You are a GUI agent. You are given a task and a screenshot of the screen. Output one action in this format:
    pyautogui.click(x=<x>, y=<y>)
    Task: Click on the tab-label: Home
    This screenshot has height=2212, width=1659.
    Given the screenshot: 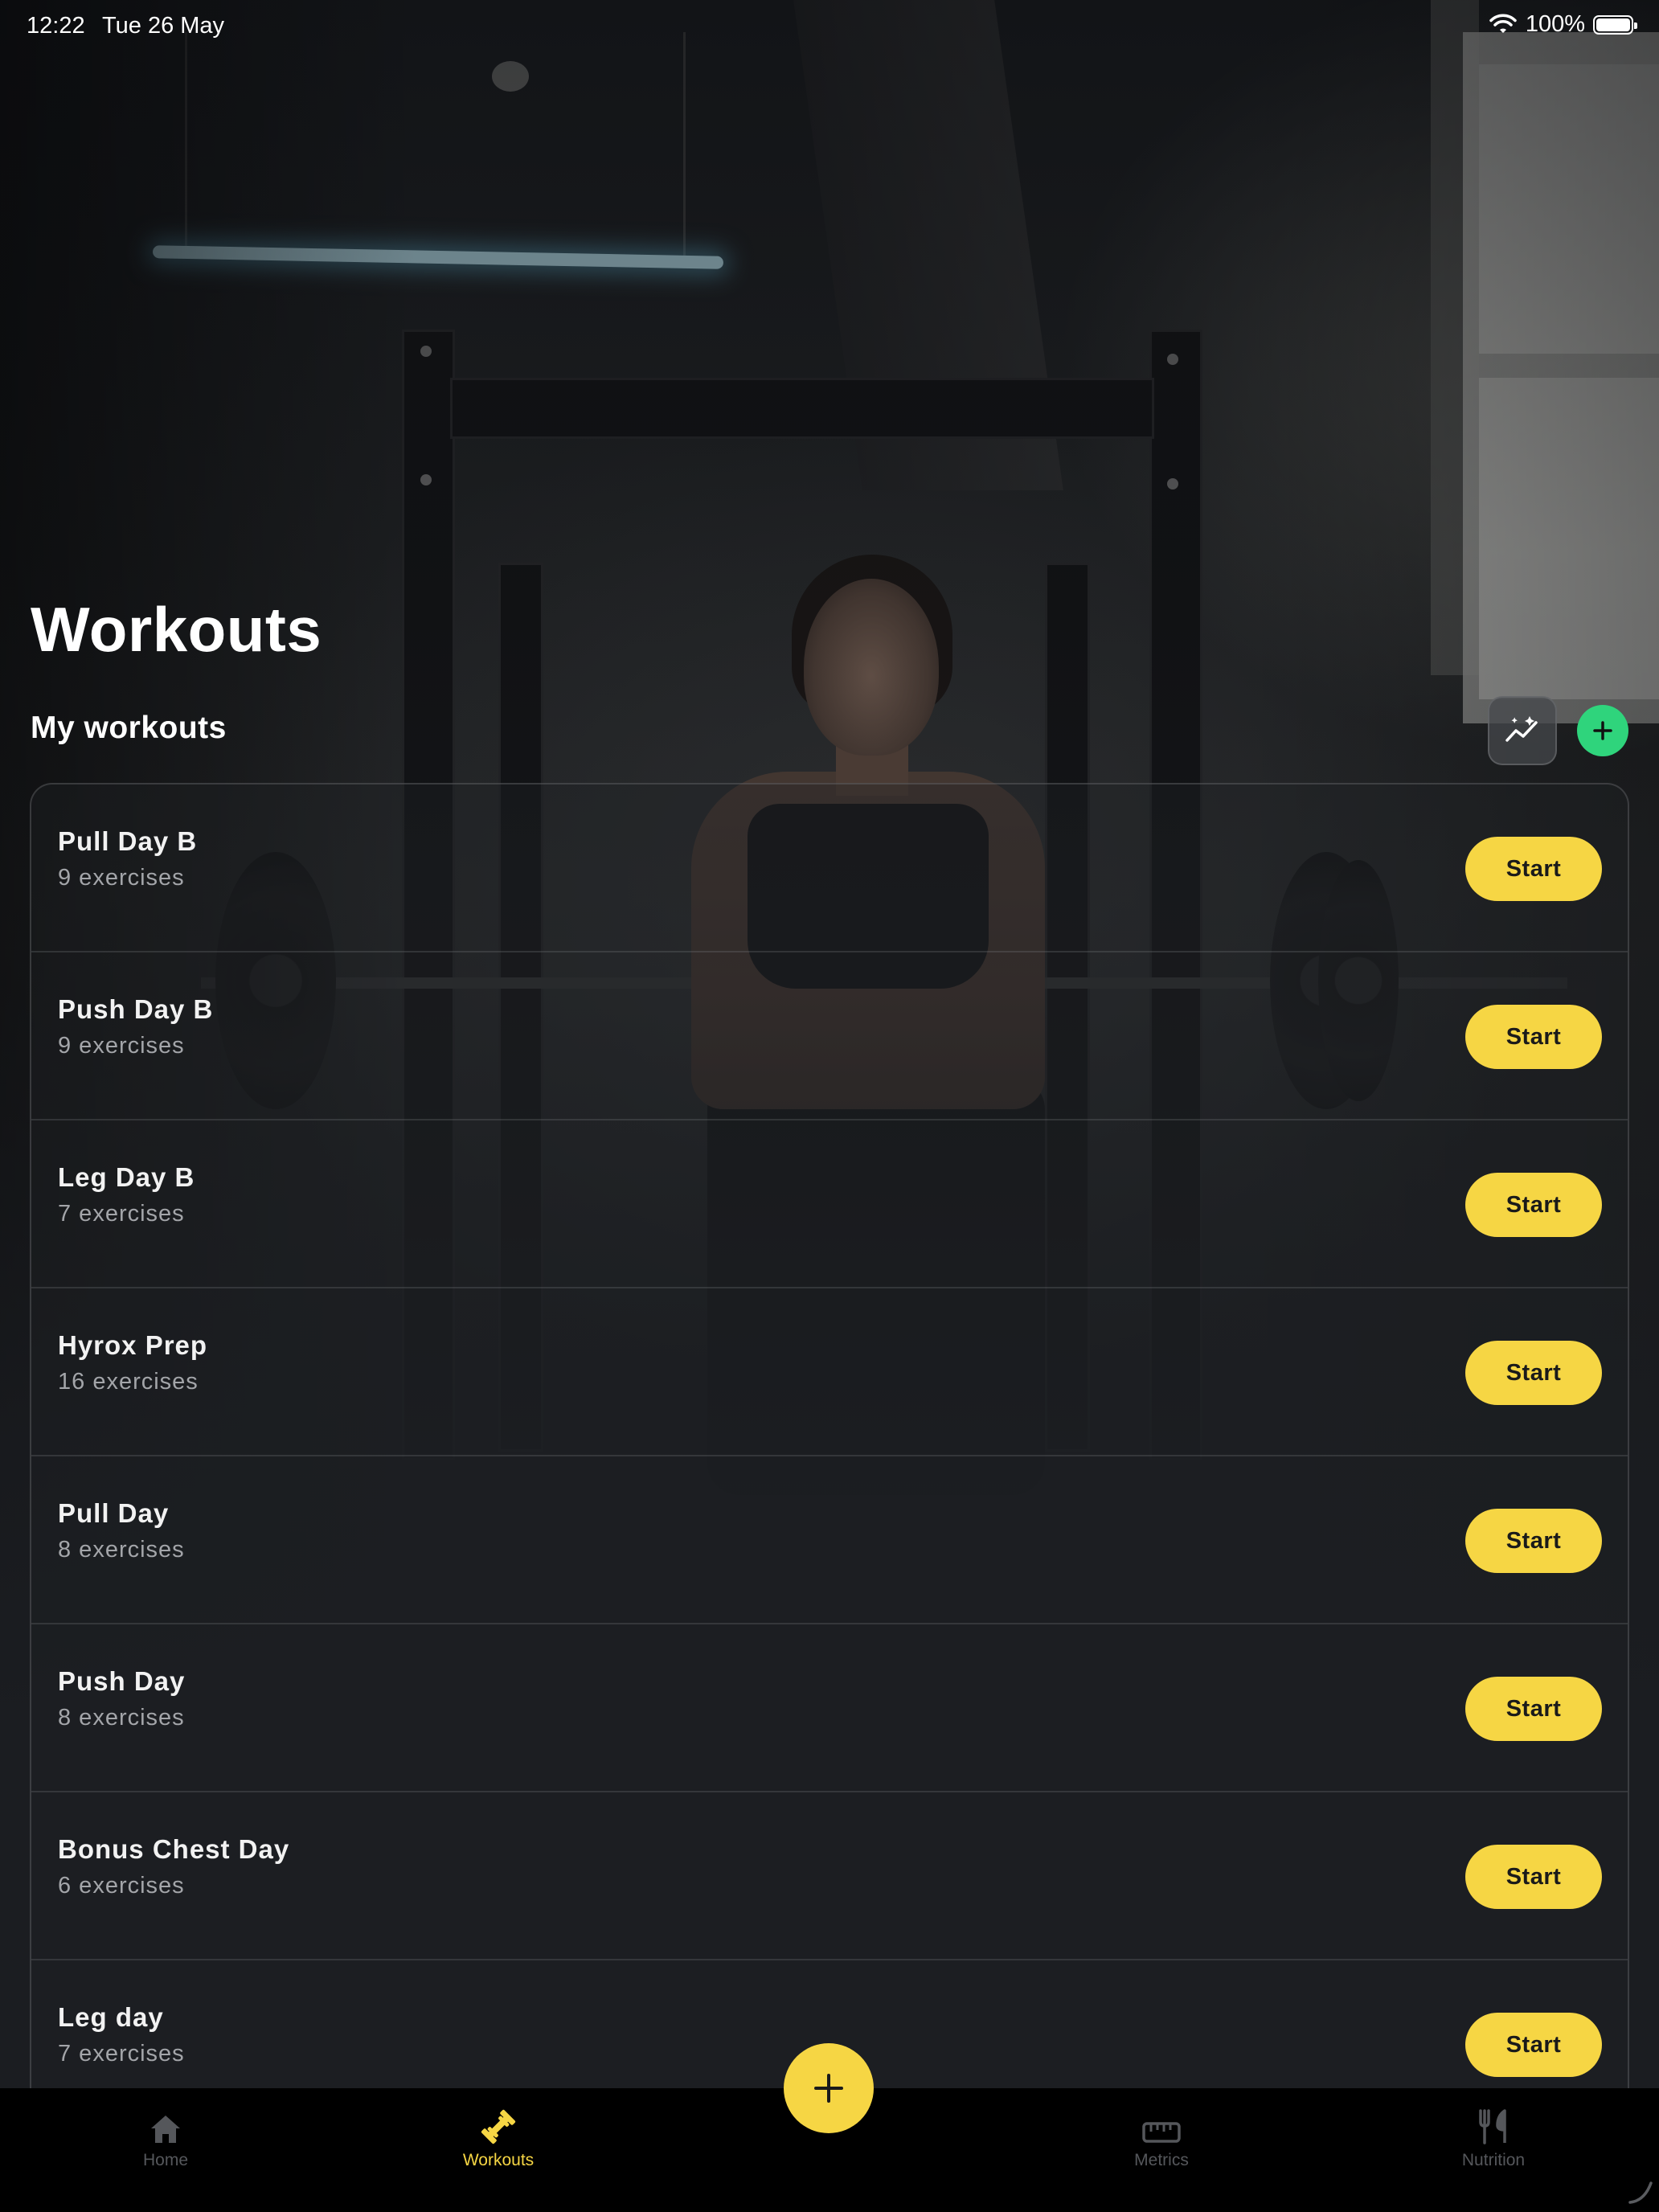 What is the action you would take?
    pyautogui.click(x=165, y=2160)
    